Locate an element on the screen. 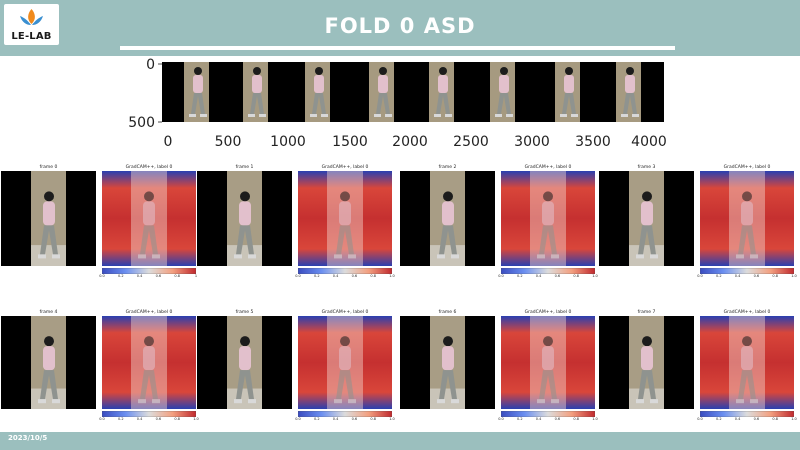  frame-label: frame 0 is located at coordinates (48, 167).